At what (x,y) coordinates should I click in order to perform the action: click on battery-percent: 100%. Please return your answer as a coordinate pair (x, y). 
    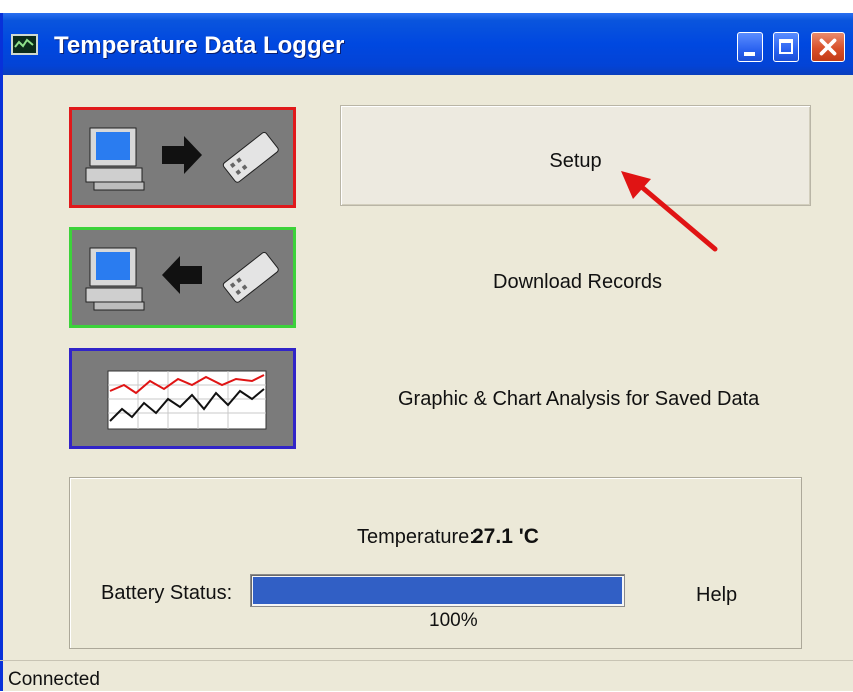
    Looking at the image, I should click on (453, 620).